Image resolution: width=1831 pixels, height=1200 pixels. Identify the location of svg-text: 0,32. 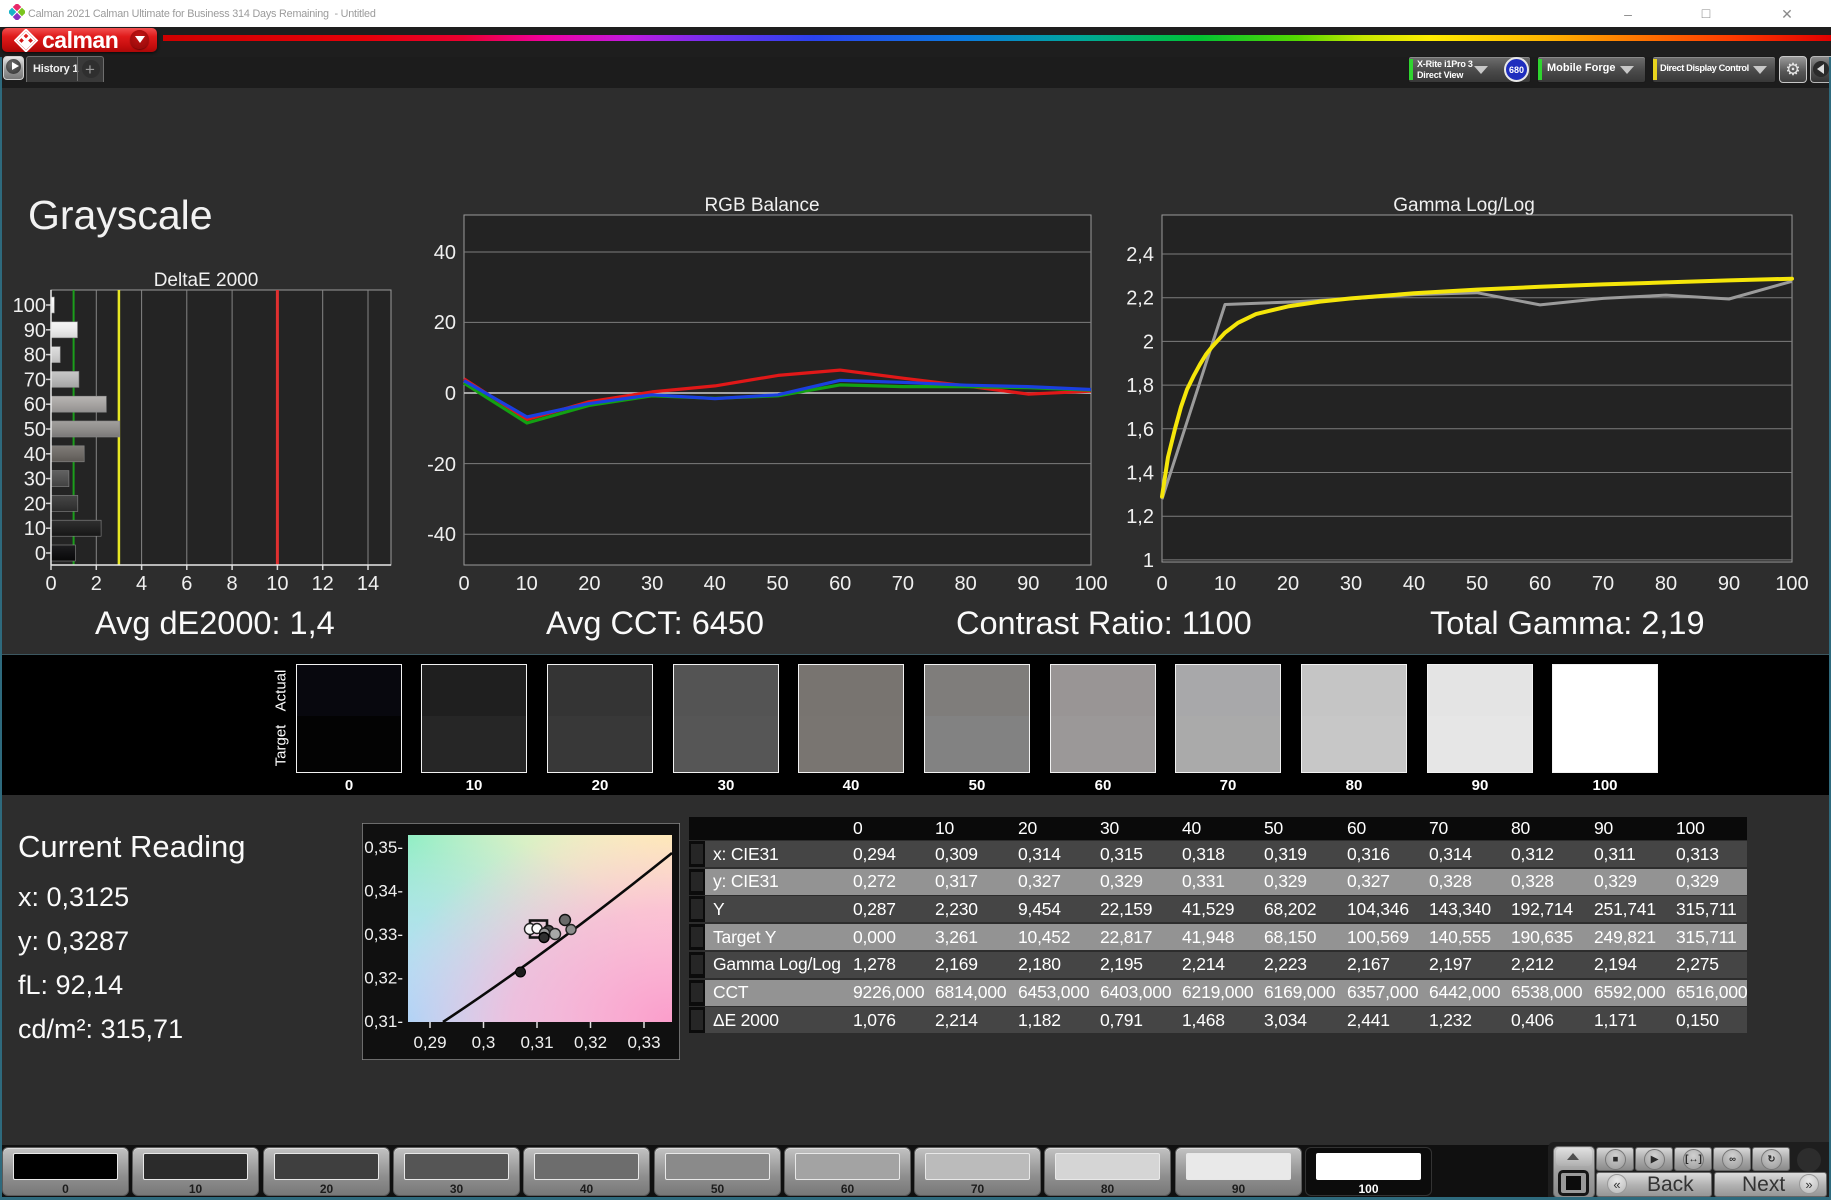
(590, 1042).